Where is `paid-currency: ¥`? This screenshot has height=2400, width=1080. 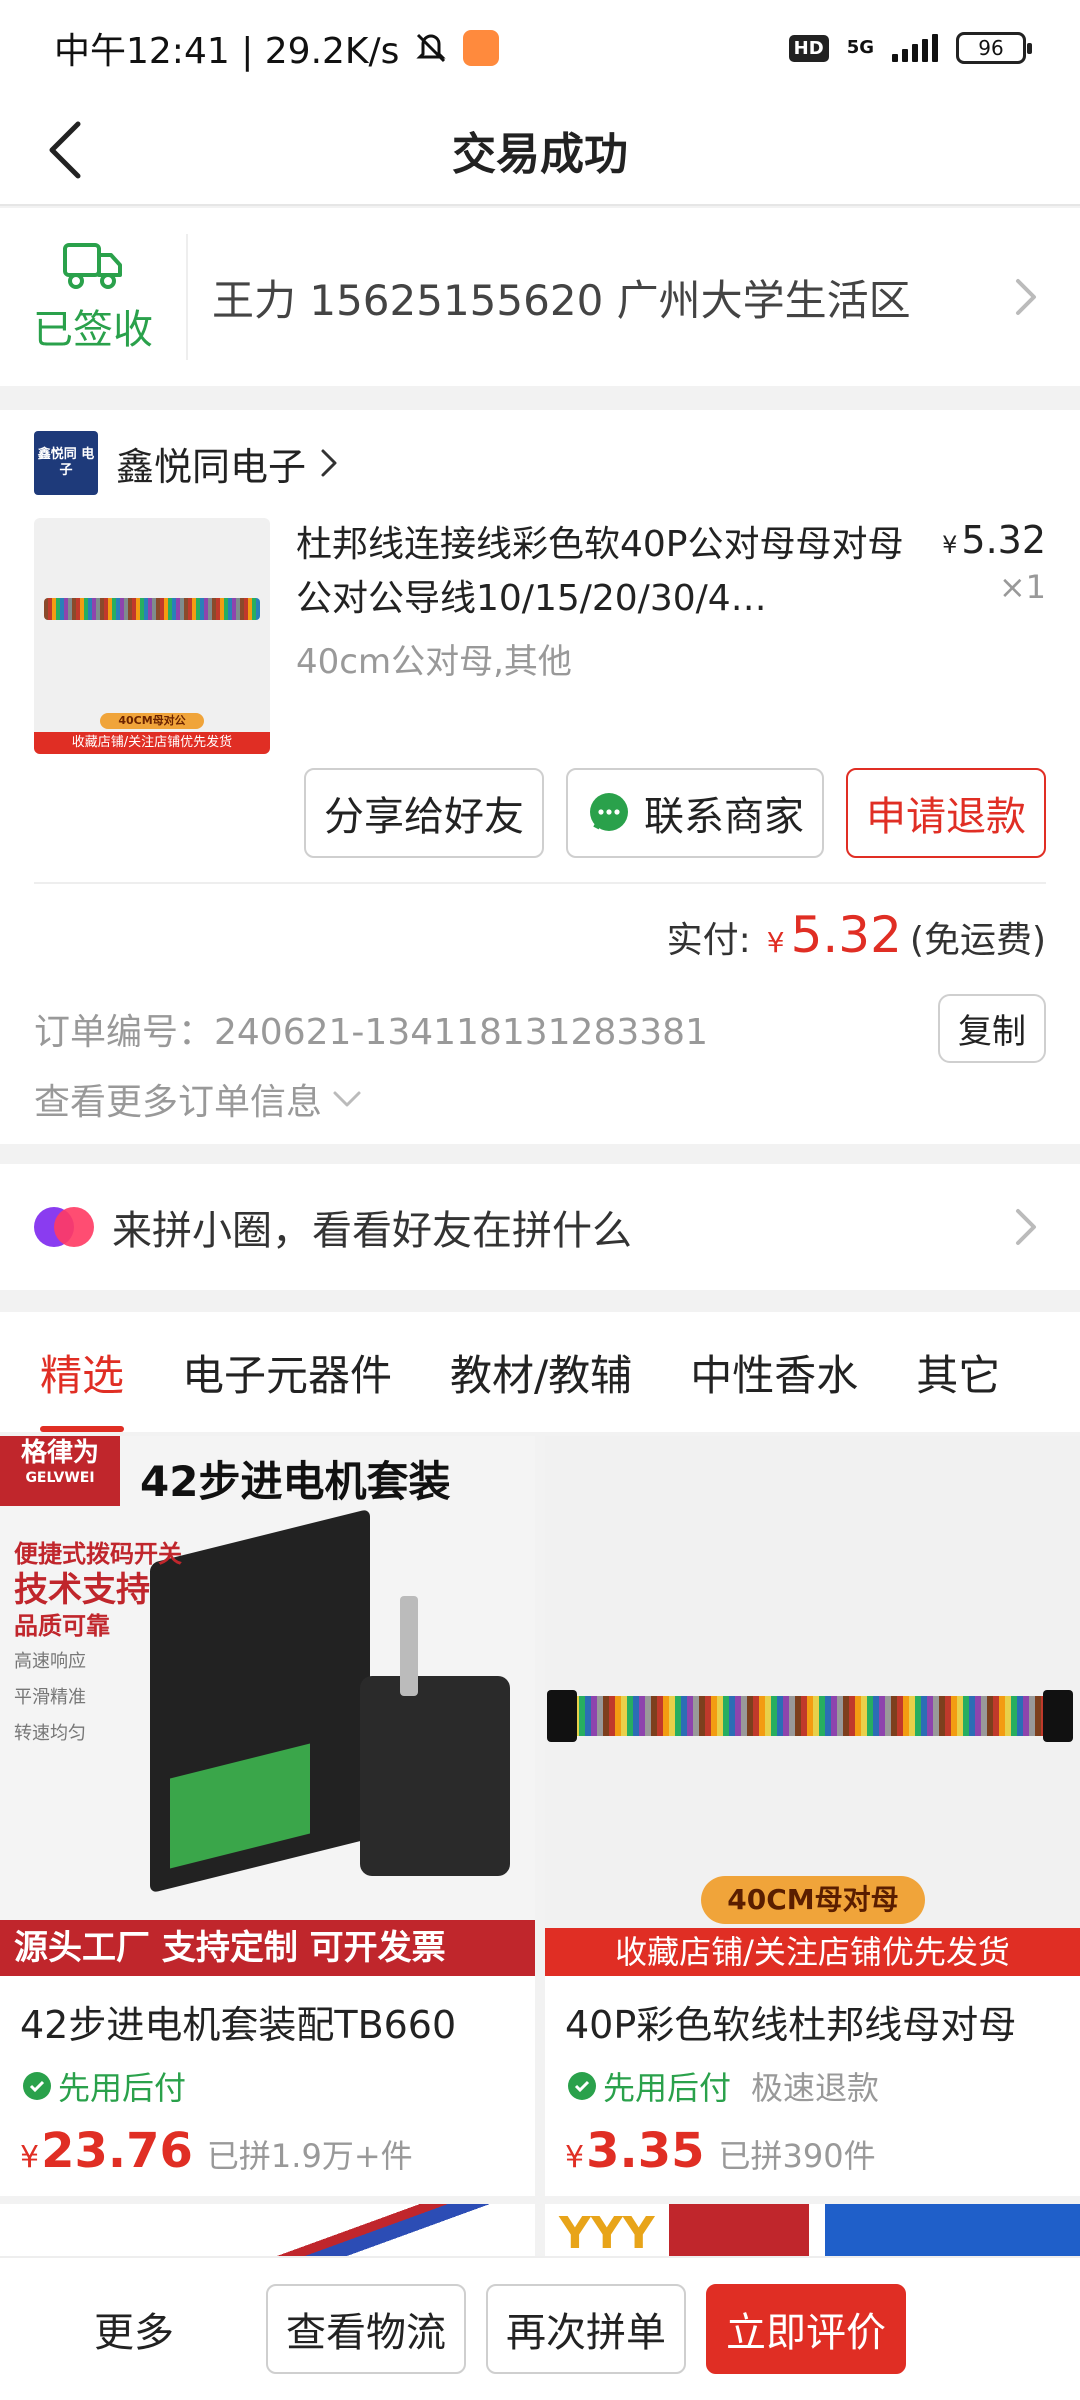 paid-currency: ¥ is located at coordinates (775, 942).